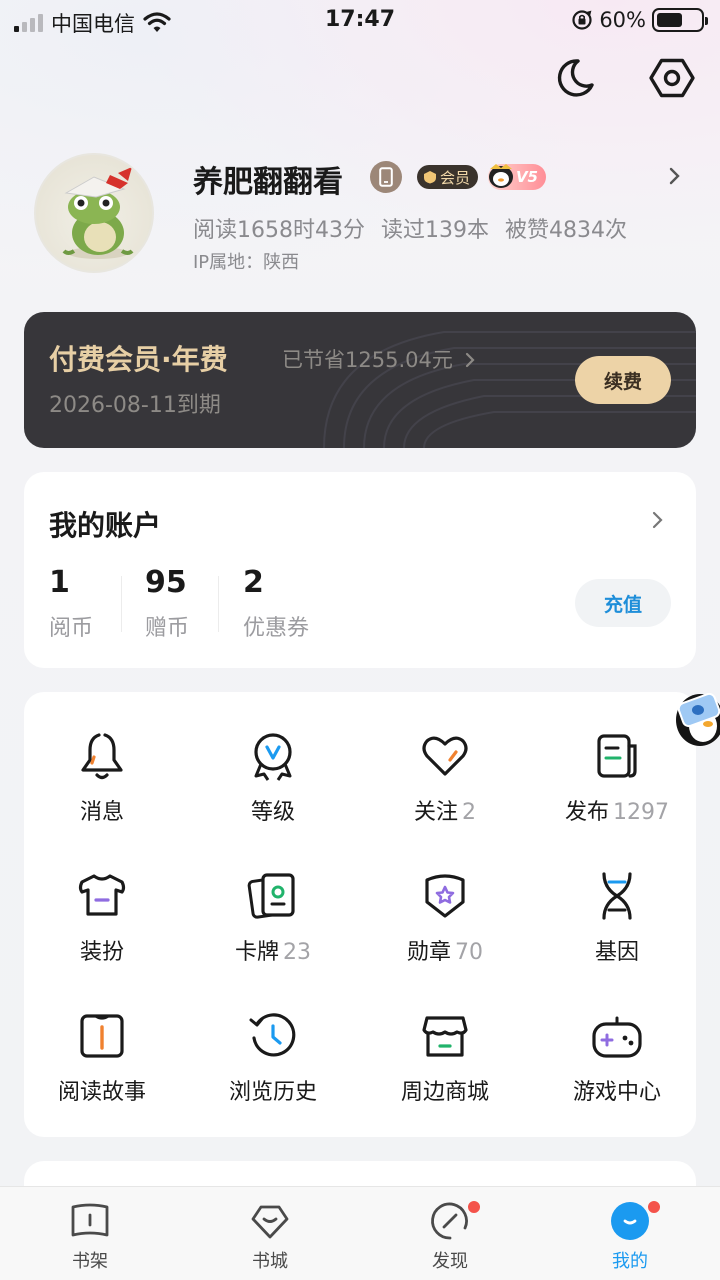 Image resolution: width=720 pixels, height=1280 pixels. What do you see at coordinates (268, 179) in the screenshot?
I see `username: 养肥翻翻看` at bounding box center [268, 179].